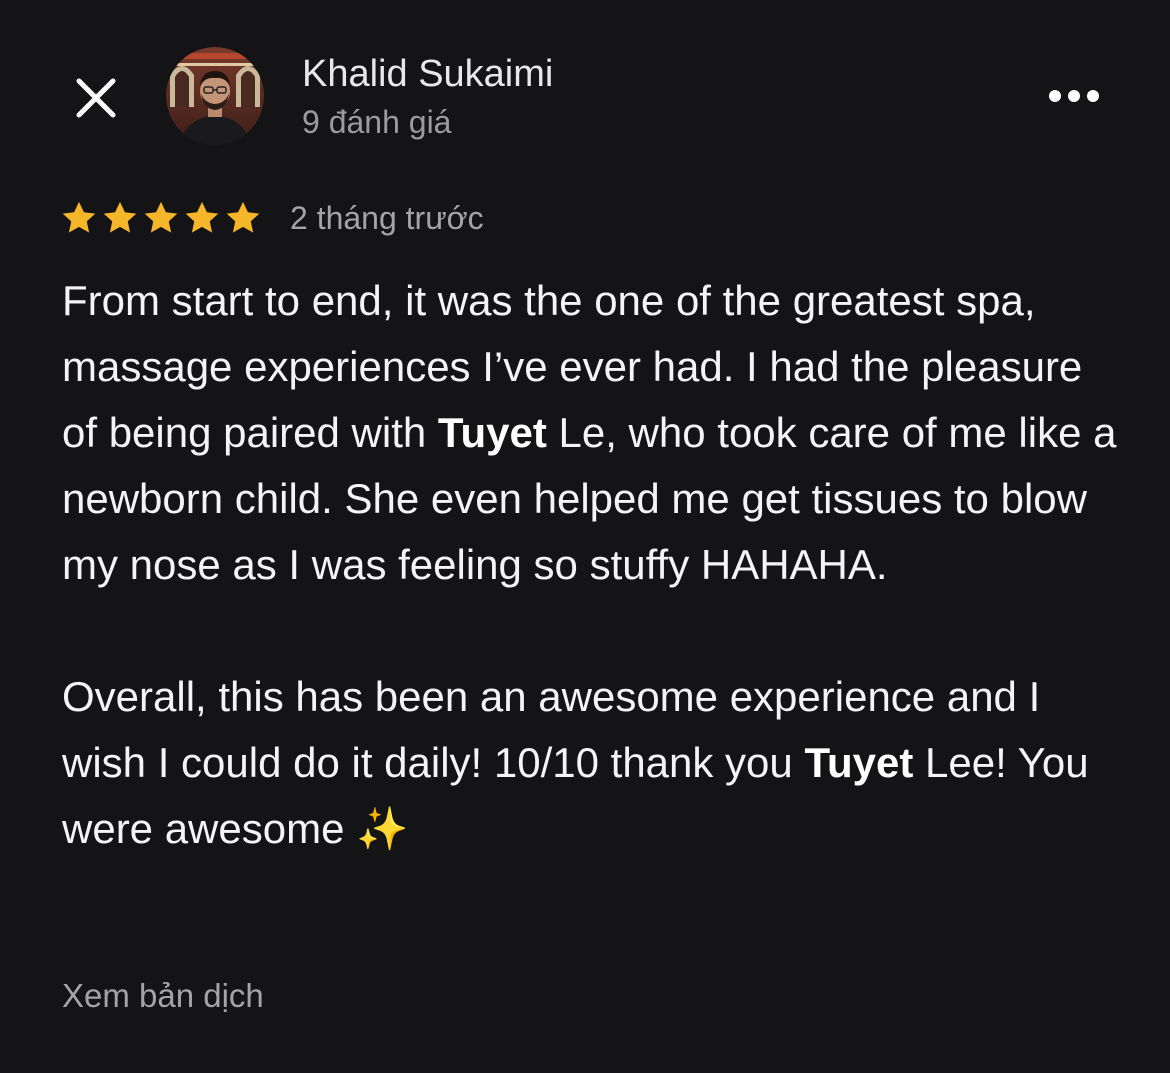 This screenshot has height=1073, width=1170. What do you see at coordinates (163, 996) in the screenshot?
I see `see-translation-link: Xem bản dịch` at bounding box center [163, 996].